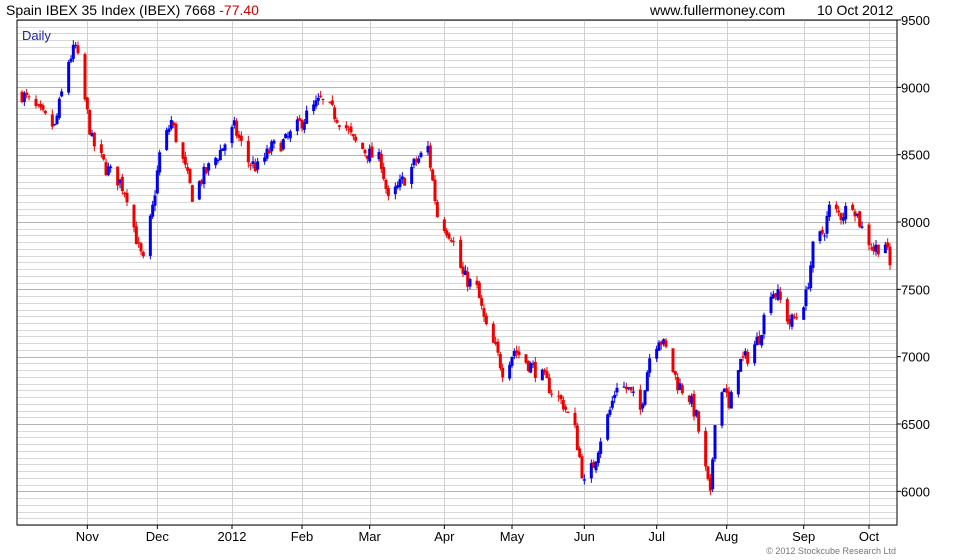 The height and width of the screenshot is (560, 980). I want to click on x-tick-label: Sep, so click(803, 536).